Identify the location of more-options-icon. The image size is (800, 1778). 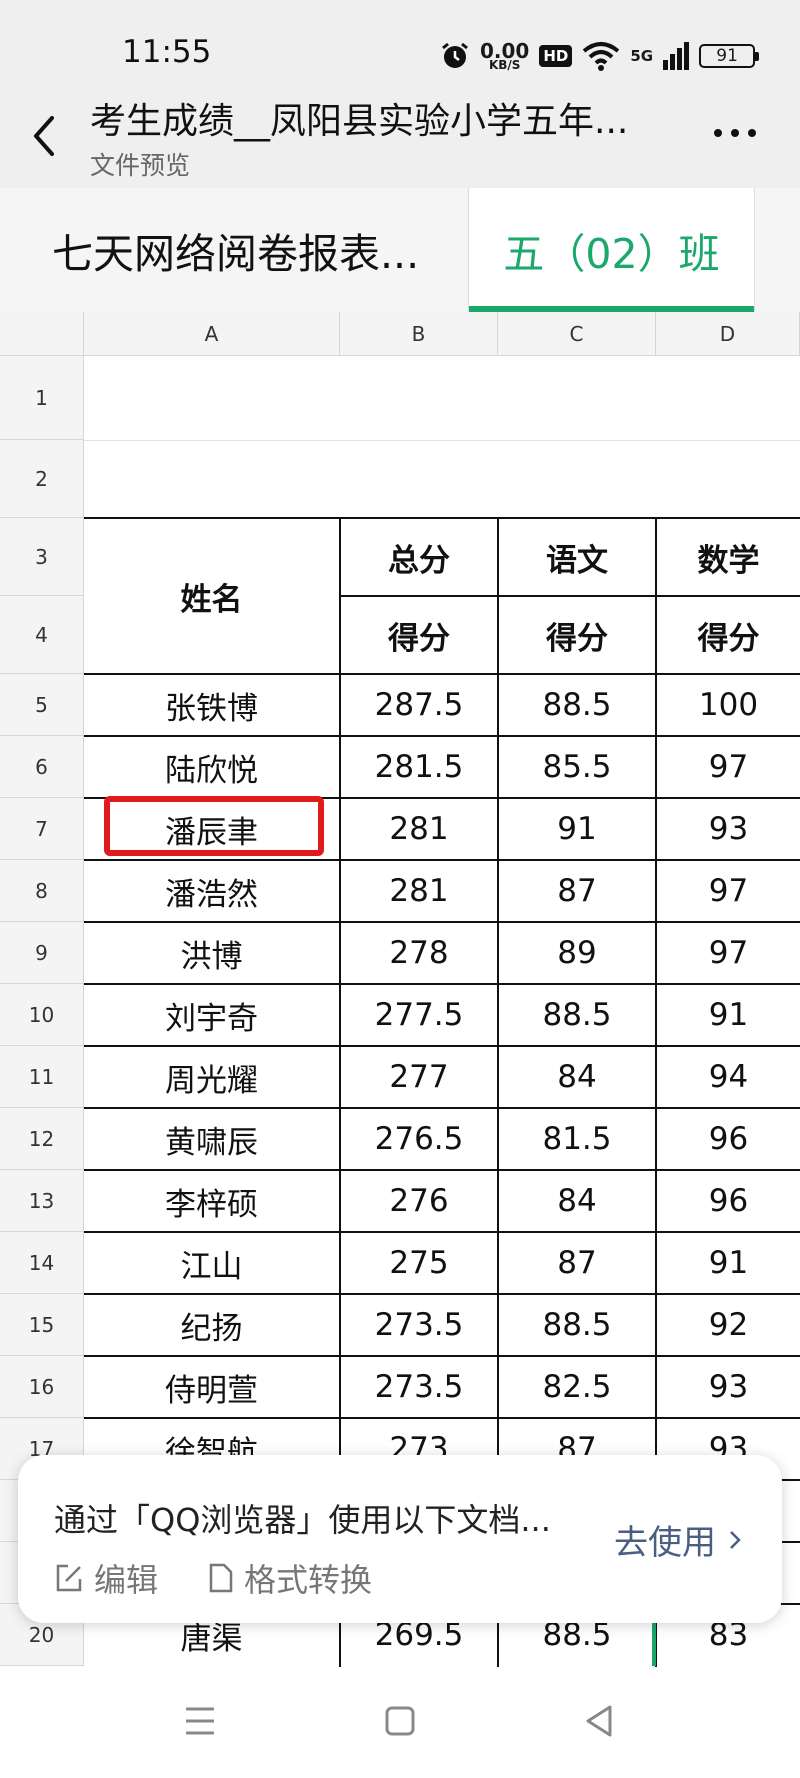
(735, 133).